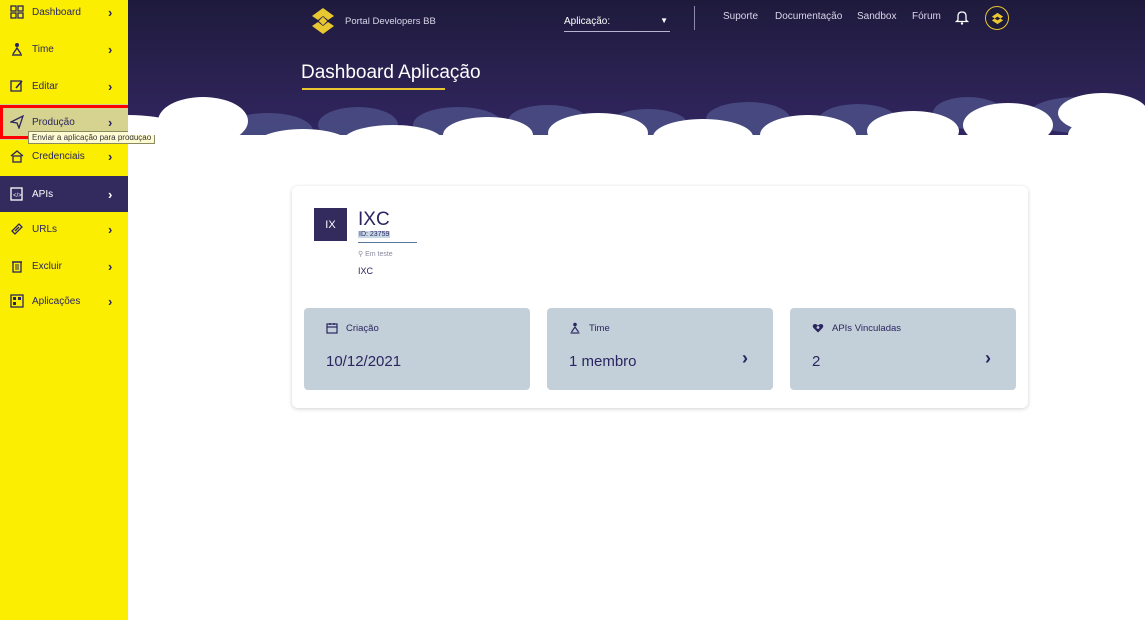 The height and width of the screenshot is (620, 1145). What do you see at coordinates (867, 328) in the screenshot?
I see `stat-label-text: APIs Vinculadas` at bounding box center [867, 328].